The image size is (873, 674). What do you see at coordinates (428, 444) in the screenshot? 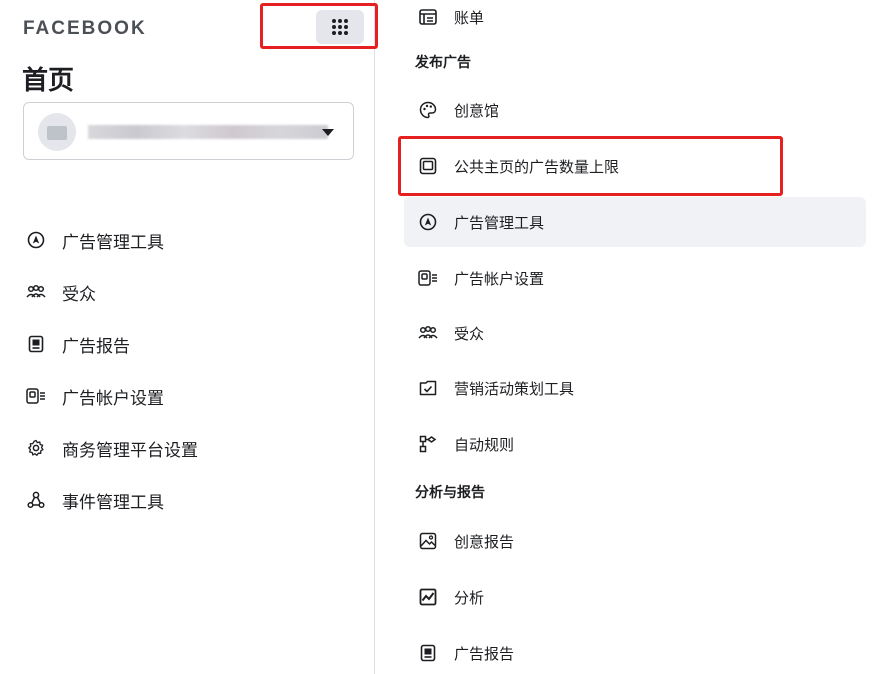
I see `automated-rules-icon` at bounding box center [428, 444].